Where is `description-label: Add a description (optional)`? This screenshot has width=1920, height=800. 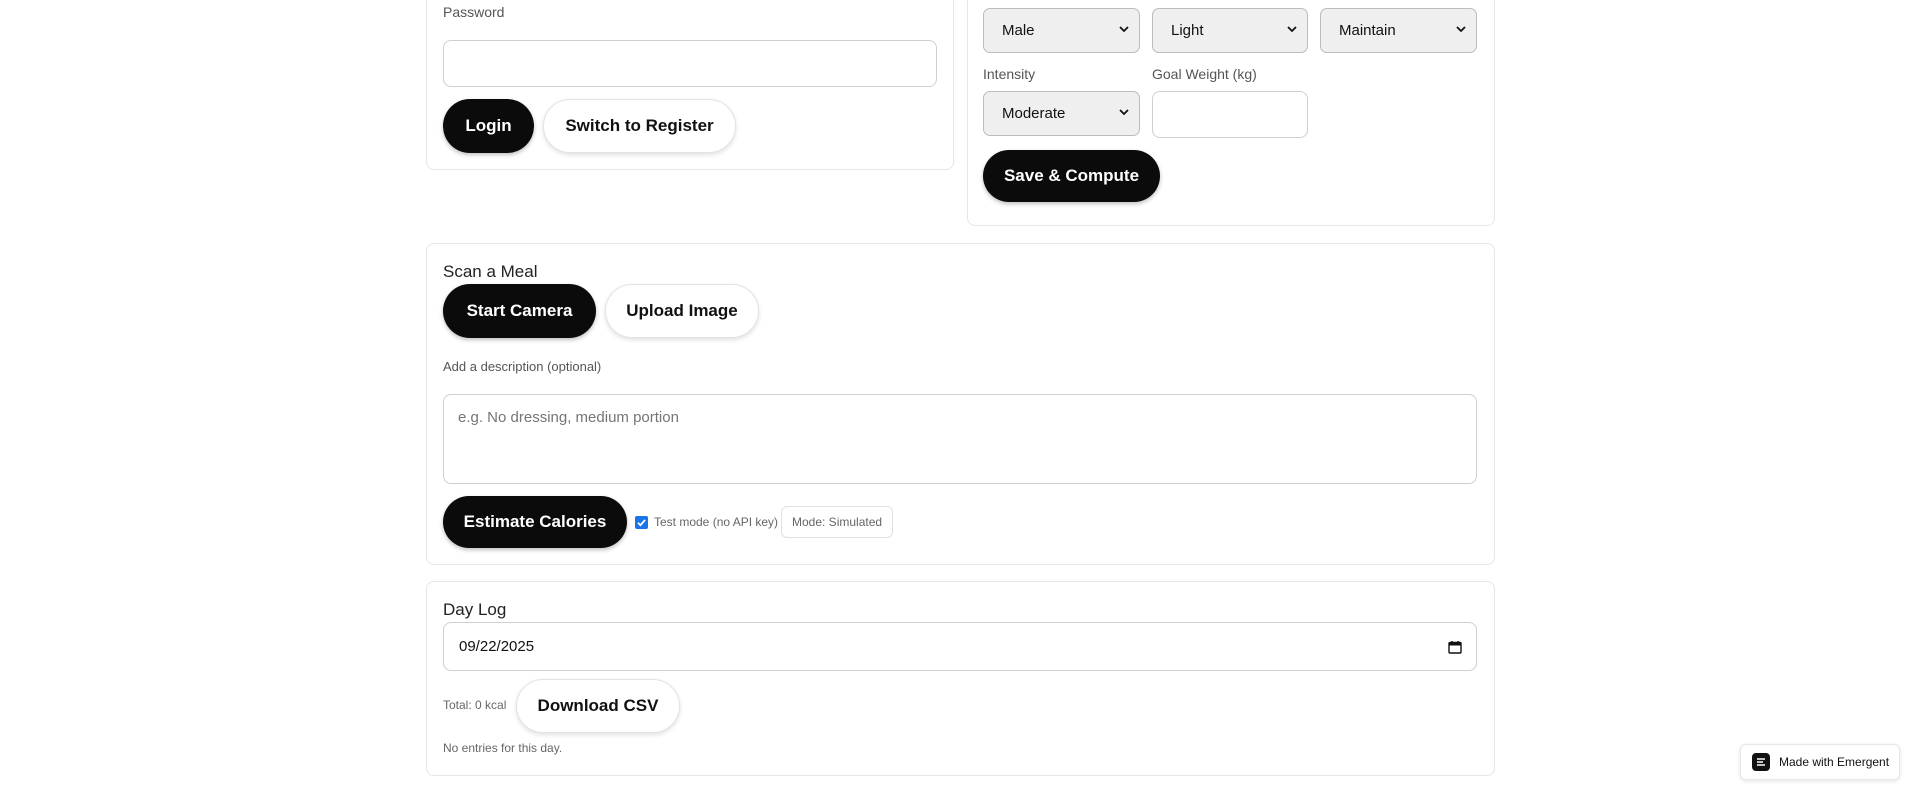 description-label: Add a description (optional) is located at coordinates (522, 366).